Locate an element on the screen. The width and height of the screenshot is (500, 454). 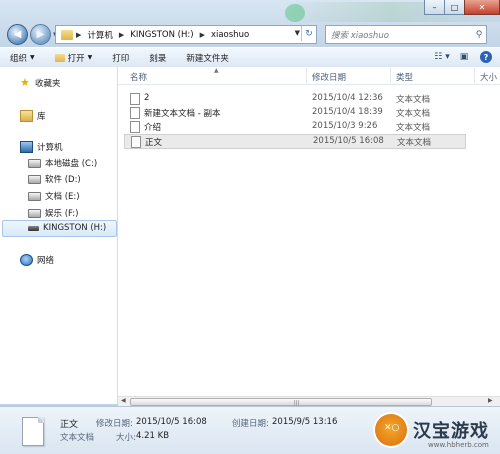
search-input: 搜索 xiaoshuo is located at coordinates (399, 35).